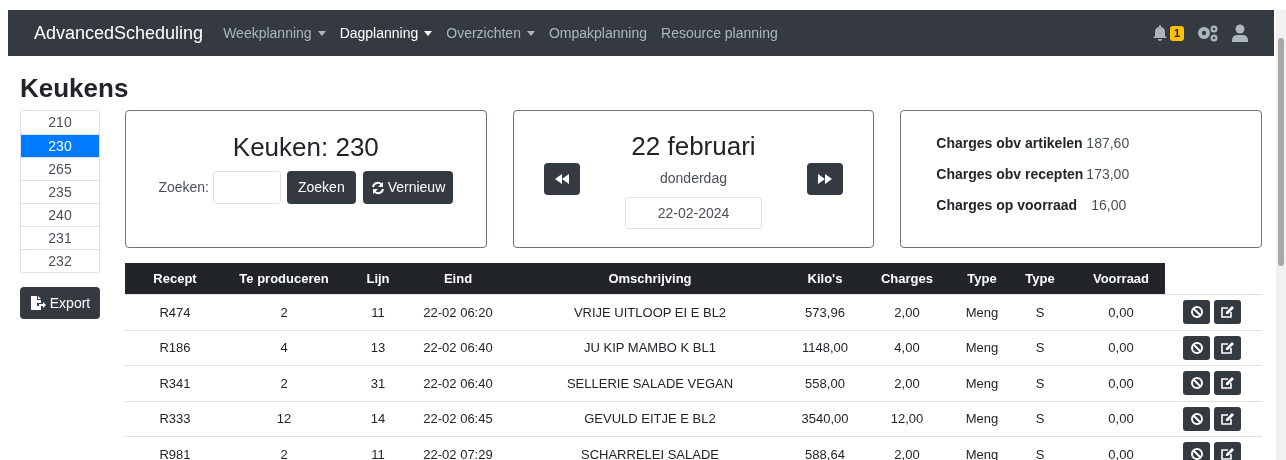 The height and width of the screenshot is (460, 1286). Describe the element at coordinates (305, 147) in the screenshot. I see `kitchen-title: Keuken: 230` at that location.